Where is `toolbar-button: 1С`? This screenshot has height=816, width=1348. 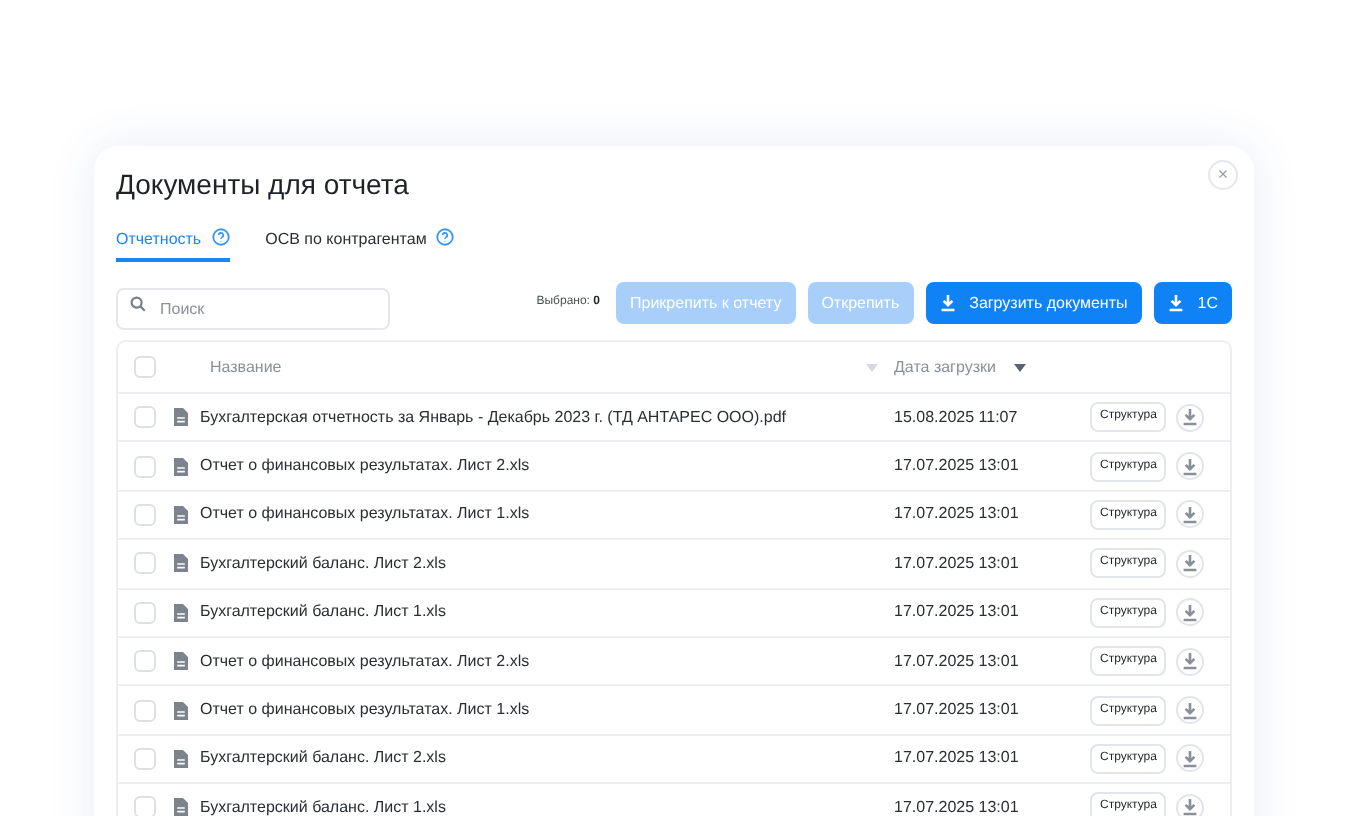
toolbar-button: 1С is located at coordinates (1192, 303).